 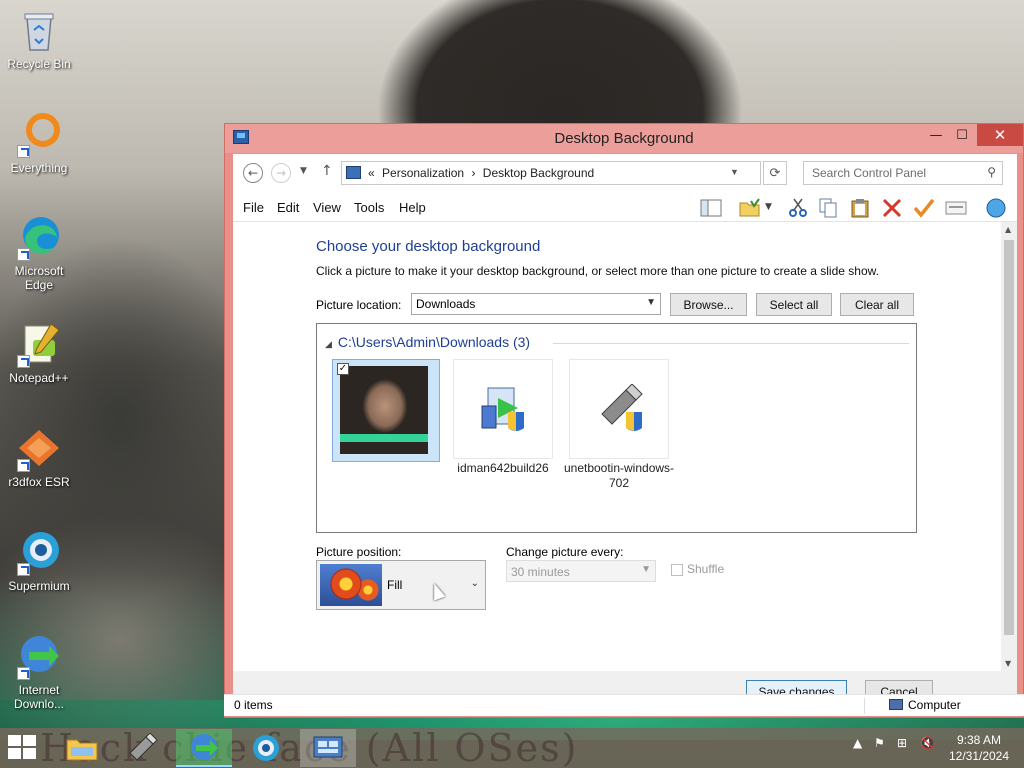 I want to click on taskbar-file-explorer, so click(x=82, y=748).